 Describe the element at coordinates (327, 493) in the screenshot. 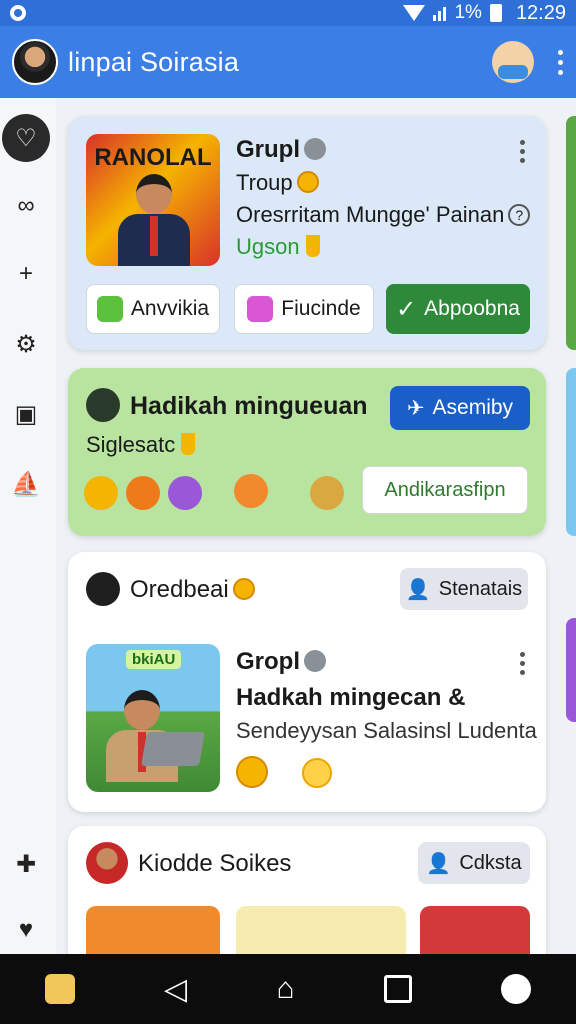

I see `goggles-creature-icon` at that location.